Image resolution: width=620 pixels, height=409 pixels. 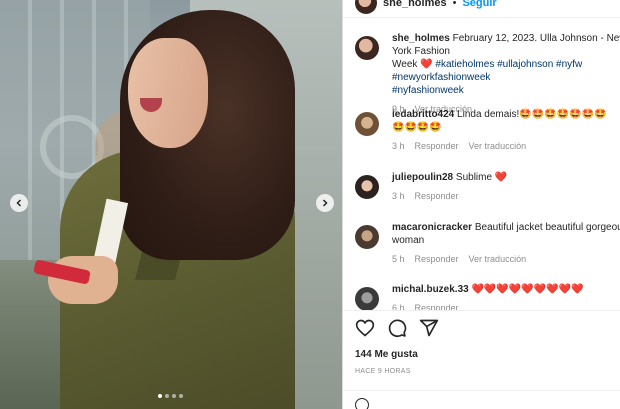 I want to click on carousel-next-button, so click(x=325, y=203).